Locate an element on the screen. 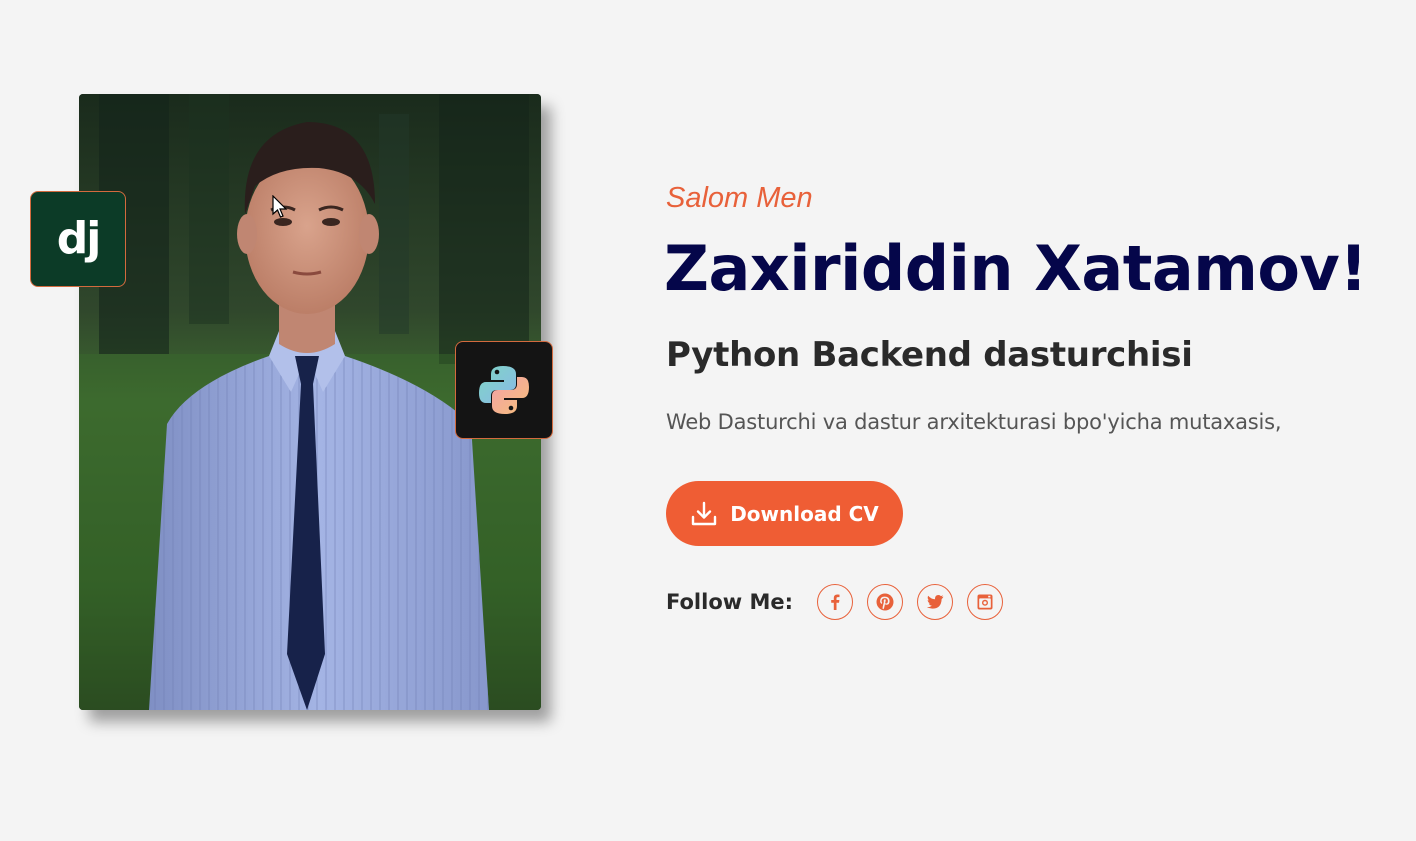 The width and height of the screenshot is (1416, 841). twitter-icon is located at coordinates (935, 602).